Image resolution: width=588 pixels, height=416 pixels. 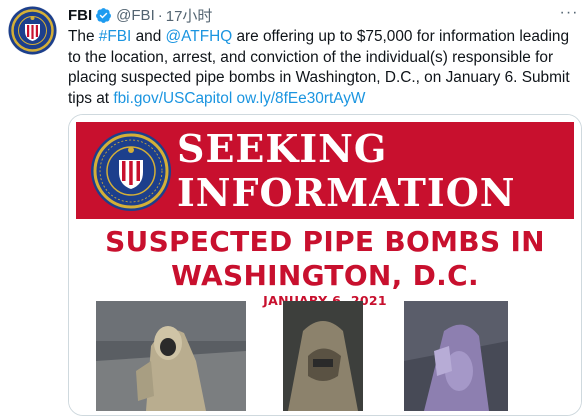 I want to click on text-part: The, so click(x=83, y=36).